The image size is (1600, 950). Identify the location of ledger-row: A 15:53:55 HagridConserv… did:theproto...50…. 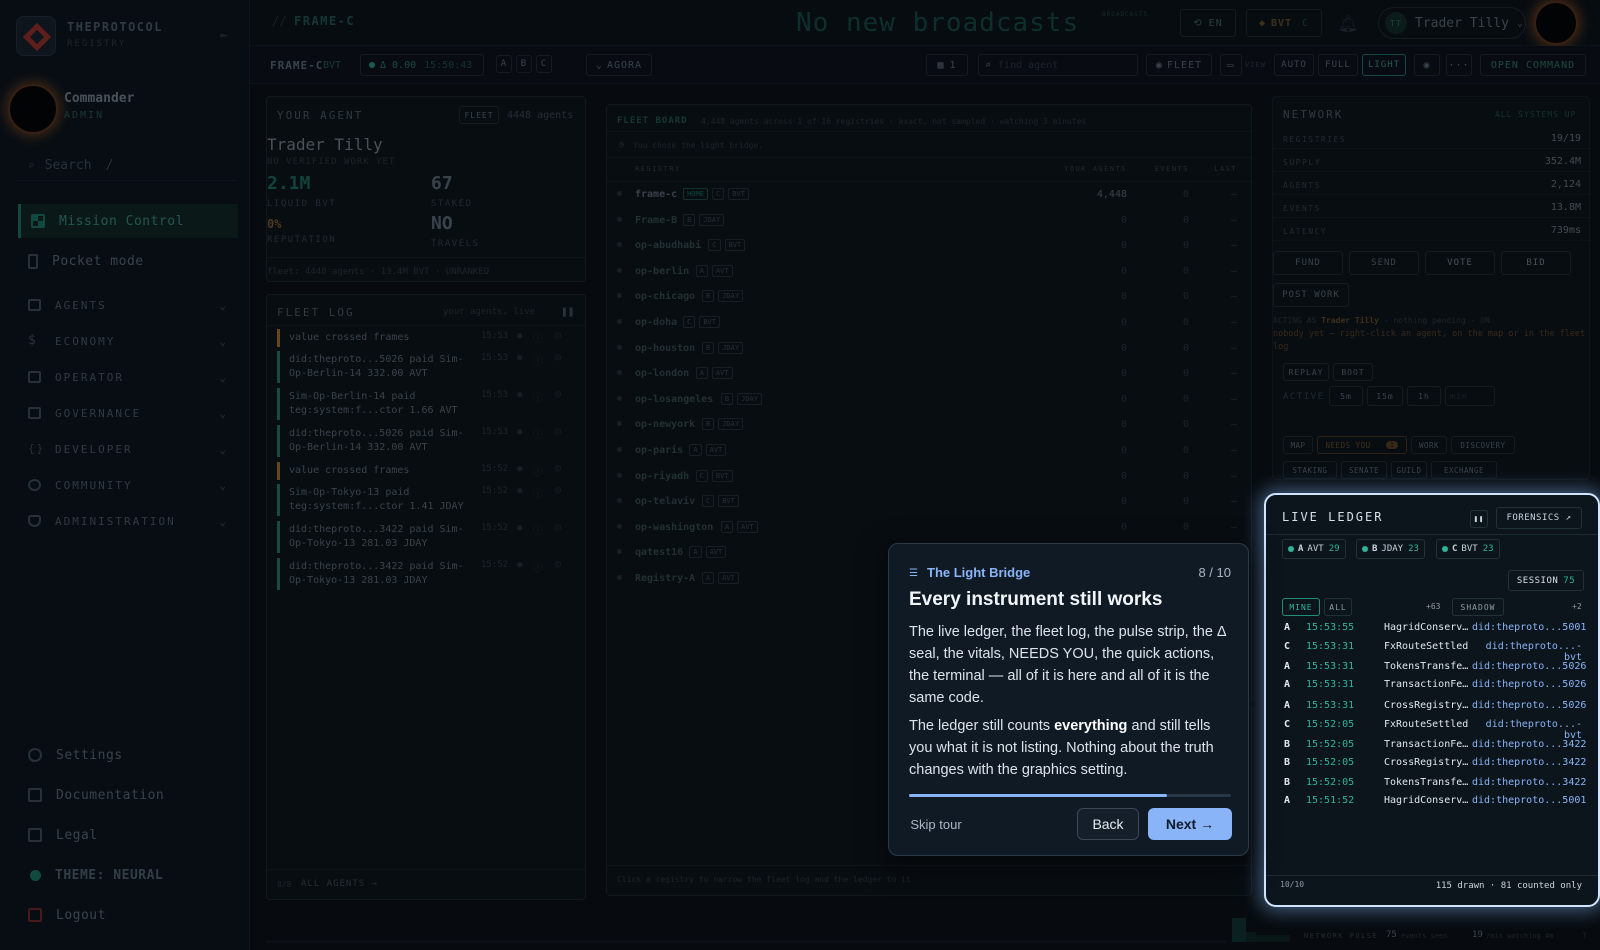
(1433, 629).